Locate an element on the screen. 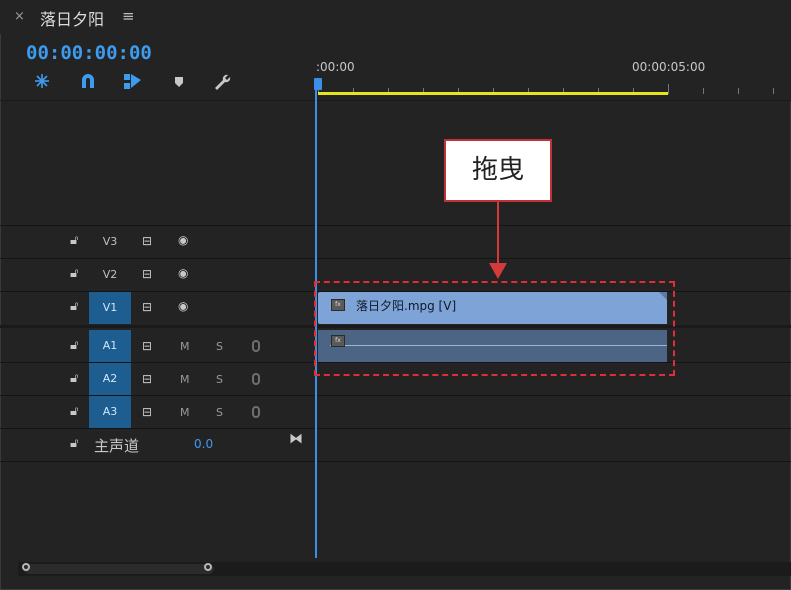 The image size is (791, 590). playhead-timecode: 00:00:00:00 is located at coordinates (89, 53).